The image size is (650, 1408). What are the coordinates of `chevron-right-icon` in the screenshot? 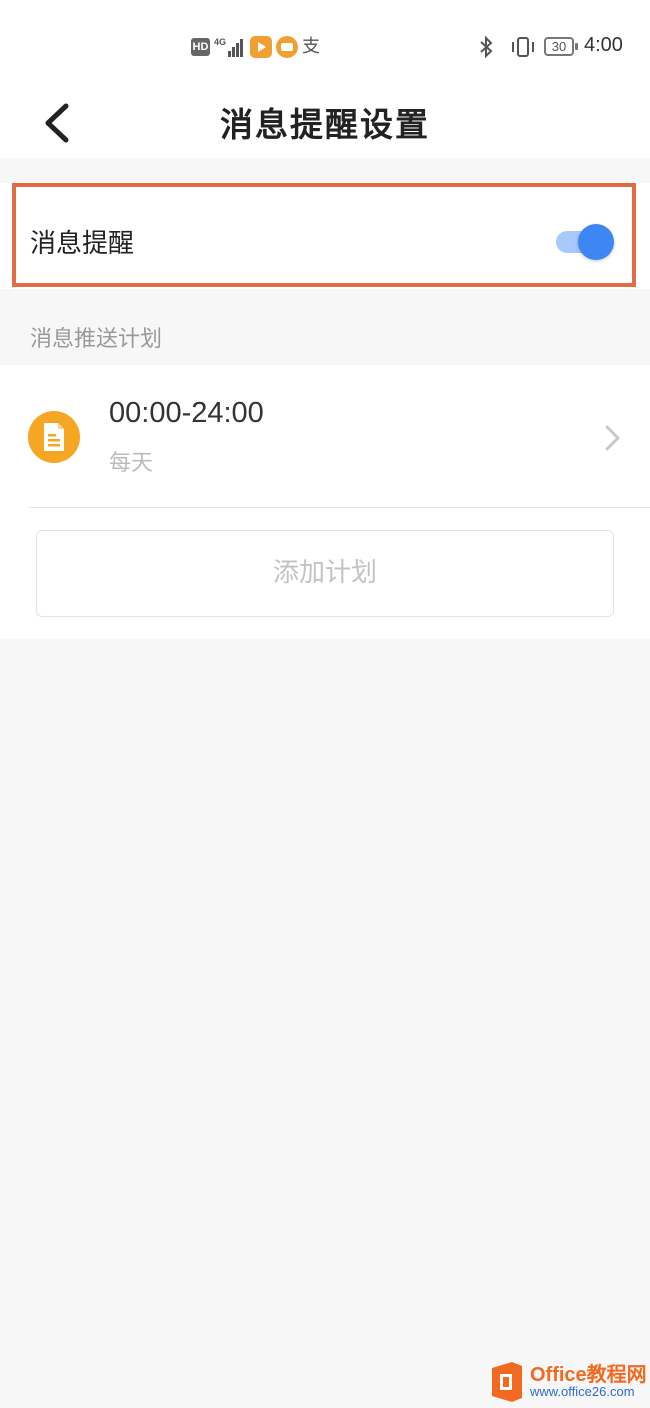 It's located at (612, 438).